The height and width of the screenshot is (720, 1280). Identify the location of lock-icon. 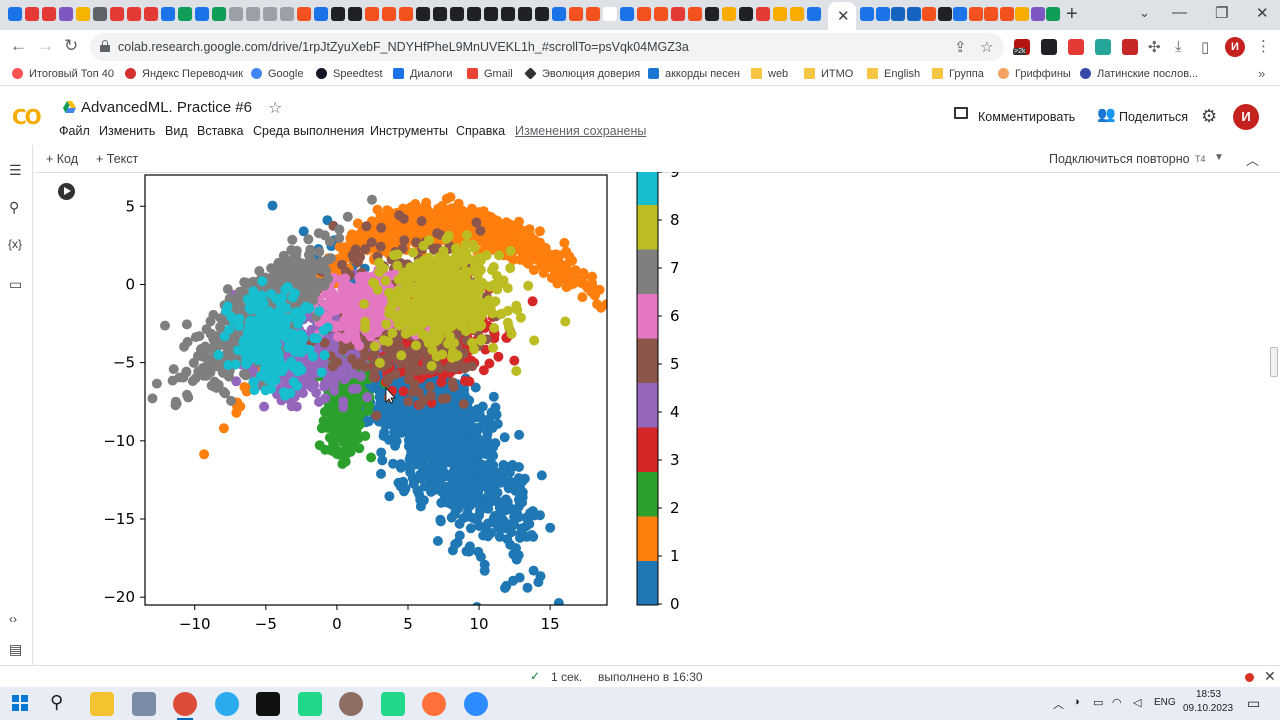
(105, 46).